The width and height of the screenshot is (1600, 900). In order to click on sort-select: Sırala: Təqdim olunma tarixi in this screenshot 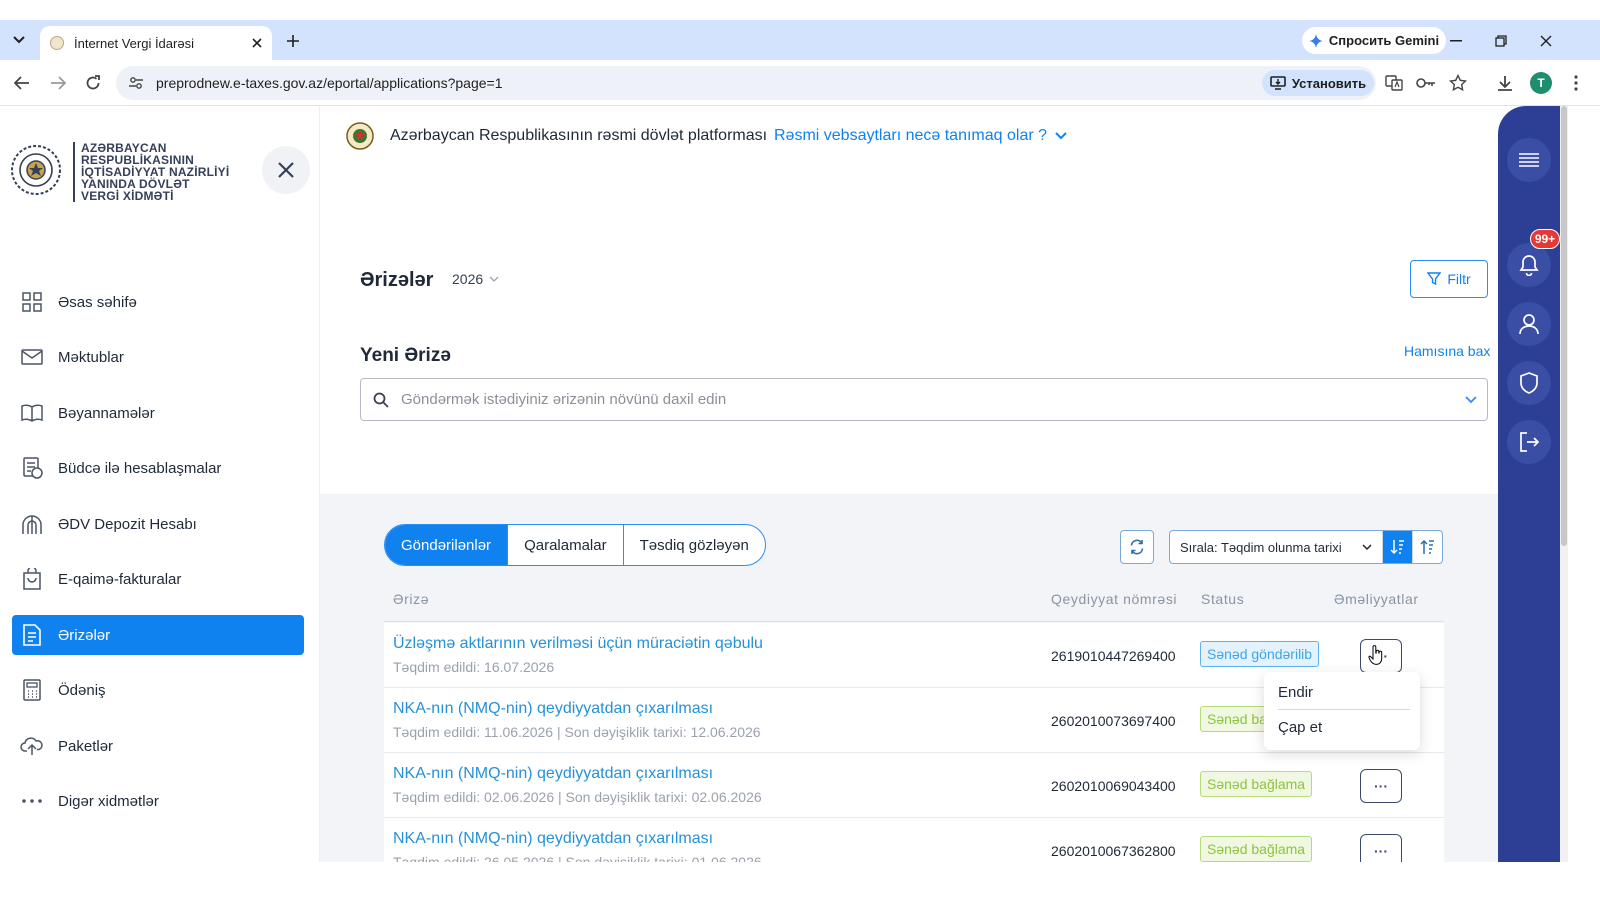, I will do `click(1276, 547)`.